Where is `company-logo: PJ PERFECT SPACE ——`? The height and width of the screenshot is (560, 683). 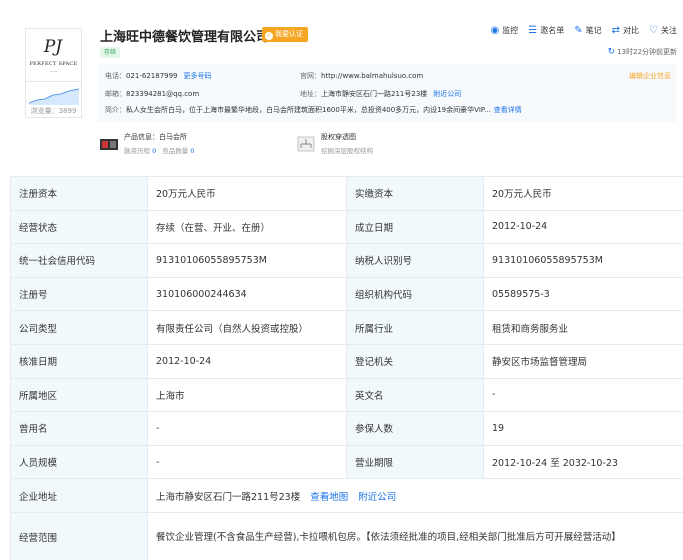 company-logo: PJ PERFECT SPACE —— is located at coordinates (53, 55).